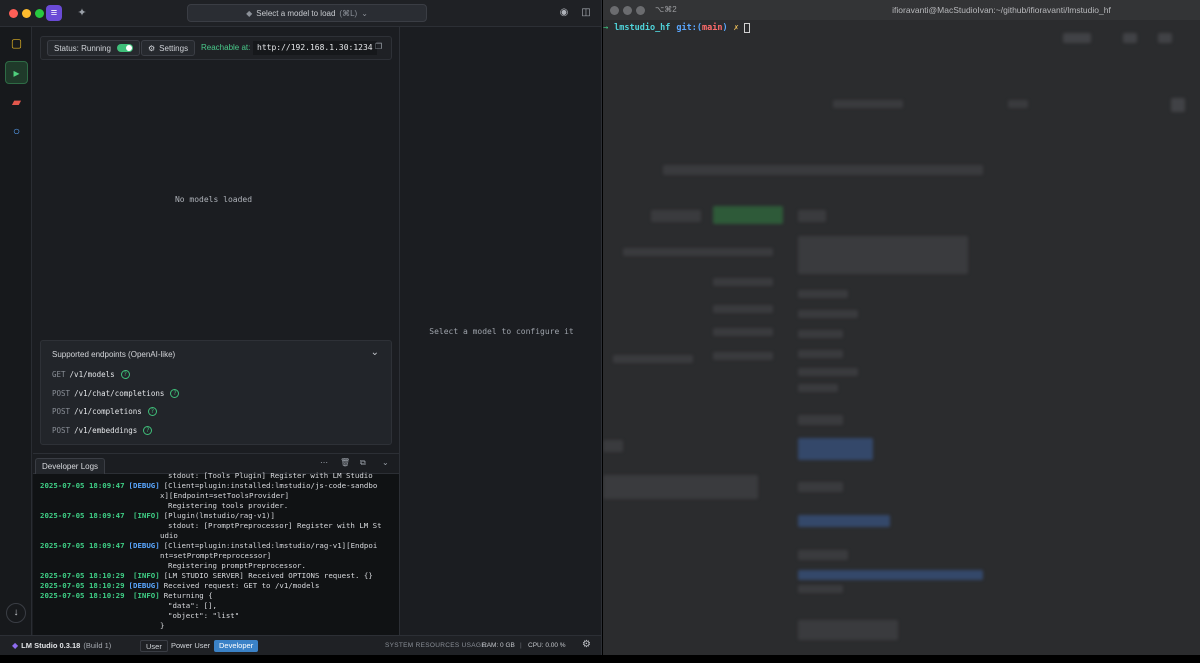  I want to click on log-line: }, so click(218, 625).